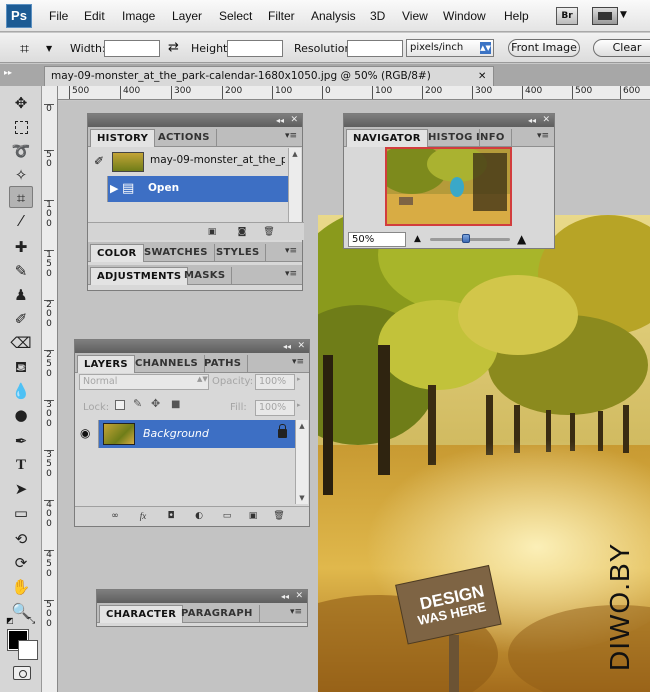  What do you see at coordinates (415, 16) in the screenshot?
I see `menu-view: View` at bounding box center [415, 16].